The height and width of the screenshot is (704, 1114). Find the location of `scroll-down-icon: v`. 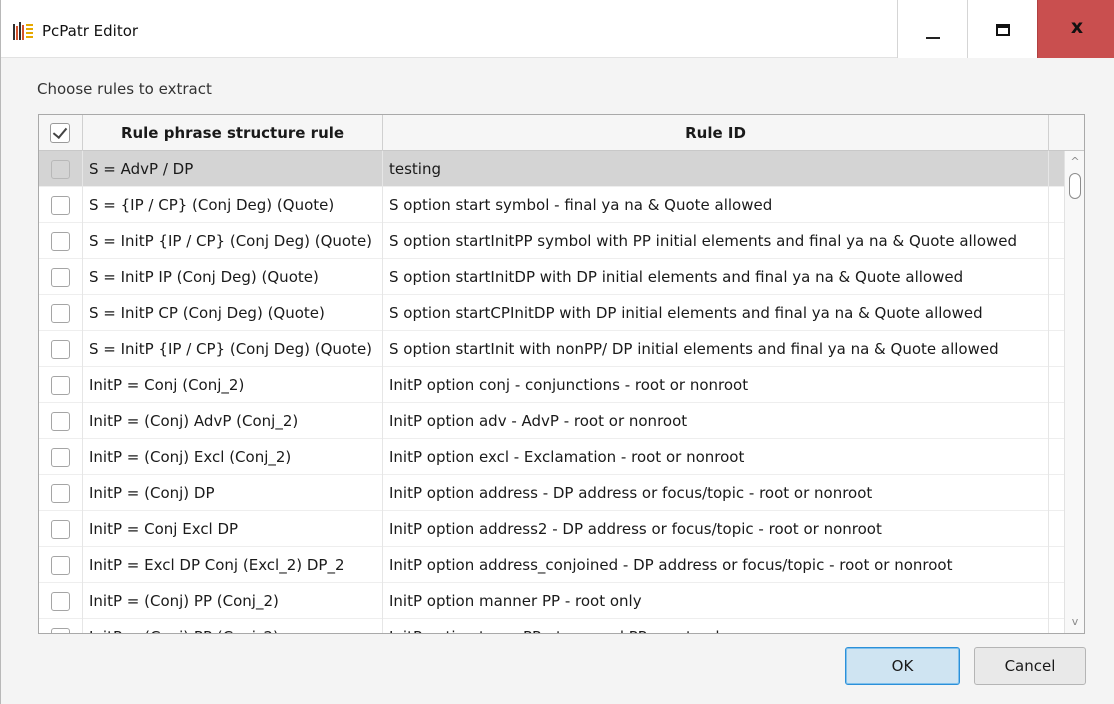

scroll-down-icon: v is located at coordinates (1074, 622).